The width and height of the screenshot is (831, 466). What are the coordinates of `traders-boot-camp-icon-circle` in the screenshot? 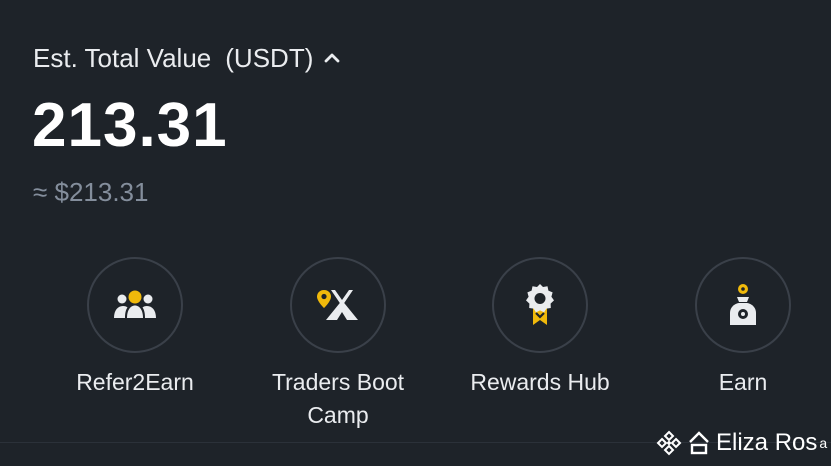 It's located at (338, 305).